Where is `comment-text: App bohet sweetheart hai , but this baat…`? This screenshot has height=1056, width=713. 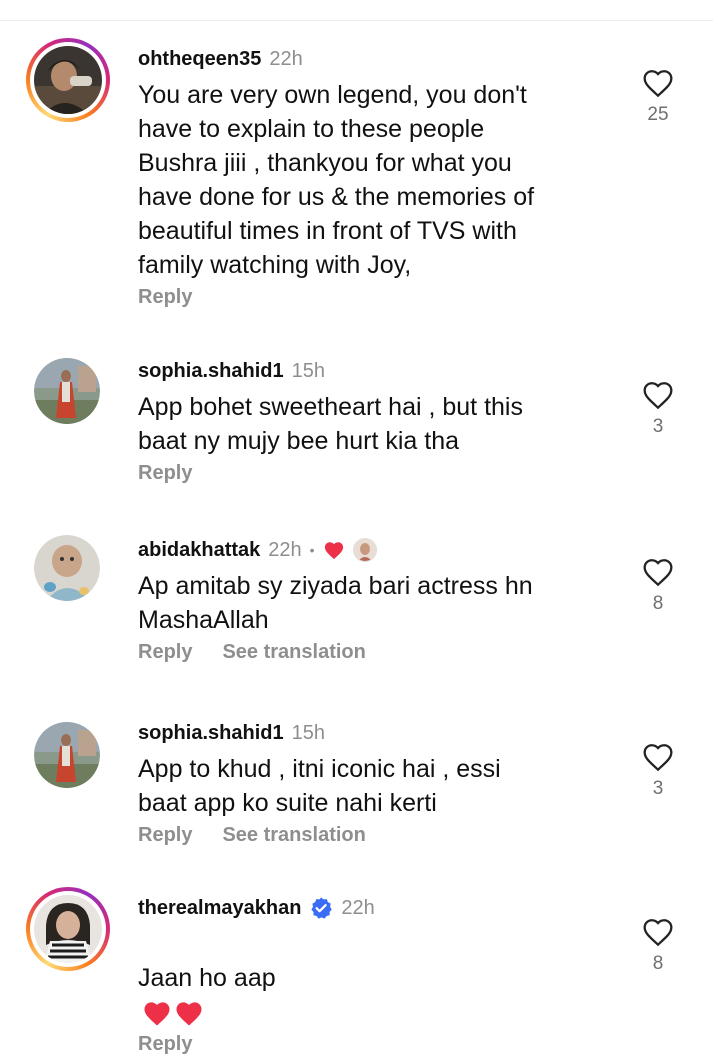 comment-text: App bohet sweetheart hai , but this baat… is located at coordinates (330, 424).